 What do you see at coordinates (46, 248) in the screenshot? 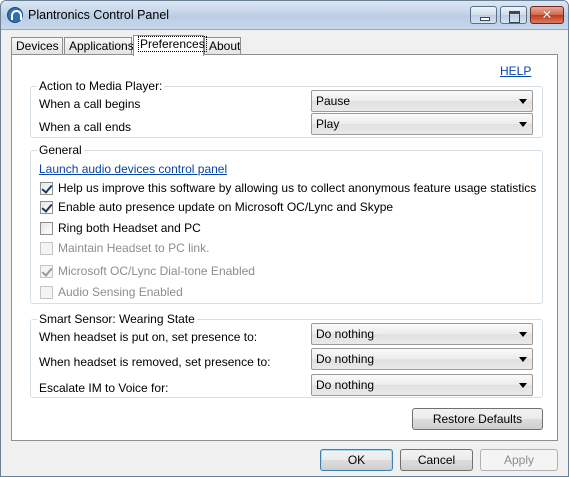
I see `maintain-link-checkbox` at bounding box center [46, 248].